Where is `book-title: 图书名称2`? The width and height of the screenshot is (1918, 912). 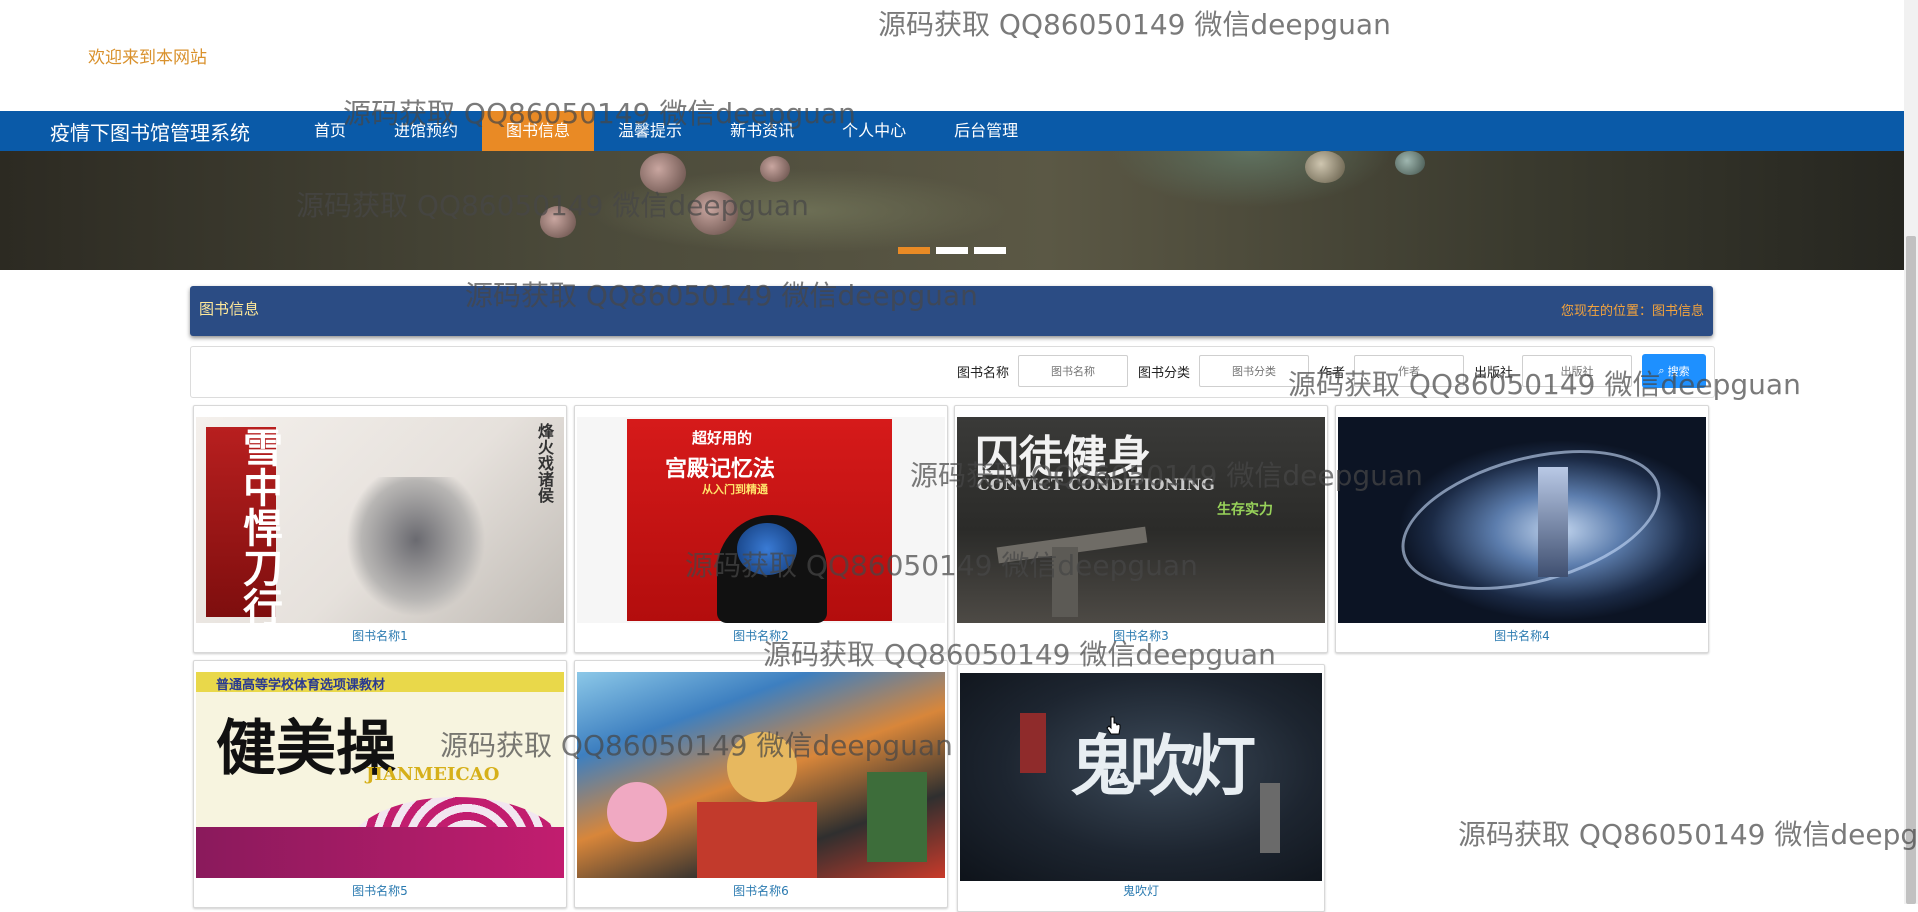
book-title: 图书名称2 is located at coordinates (761, 635).